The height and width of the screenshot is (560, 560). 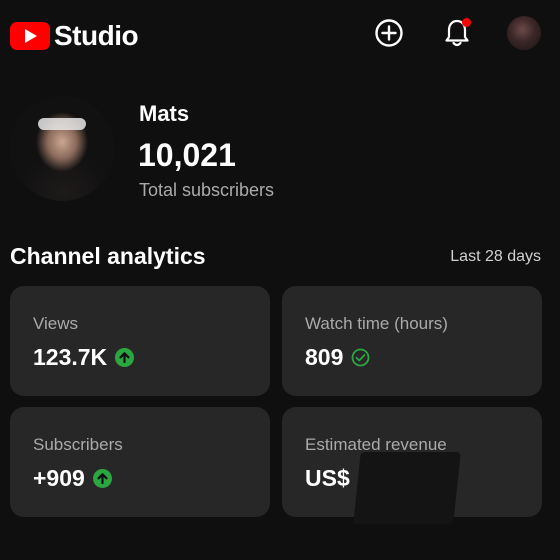 What do you see at coordinates (59, 478) in the screenshot?
I see `subscribers-value: +909` at bounding box center [59, 478].